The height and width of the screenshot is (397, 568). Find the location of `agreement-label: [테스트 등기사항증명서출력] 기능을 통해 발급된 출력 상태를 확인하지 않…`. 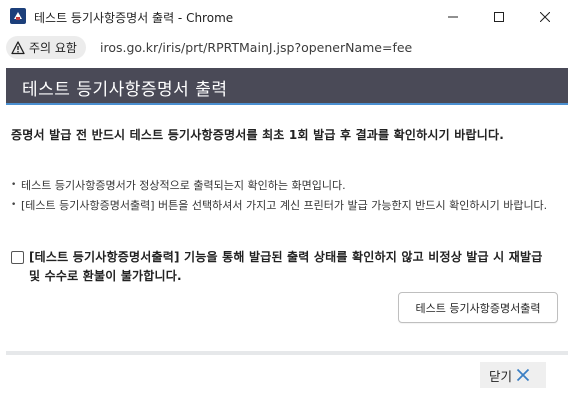

agreement-label: [테스트 등기사항증명서출력] 기능을 통해 발급된 출력 상태를 확인하지 않… is located at coordinates (293, 267).